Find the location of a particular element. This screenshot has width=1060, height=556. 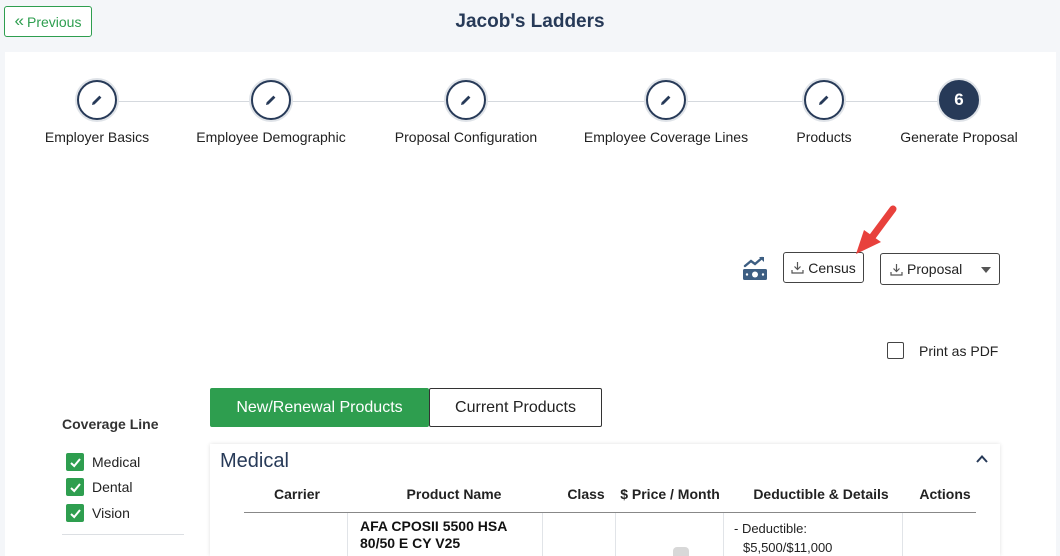

page-title: Jacob's Ladders is located at coordinates (530, 21).